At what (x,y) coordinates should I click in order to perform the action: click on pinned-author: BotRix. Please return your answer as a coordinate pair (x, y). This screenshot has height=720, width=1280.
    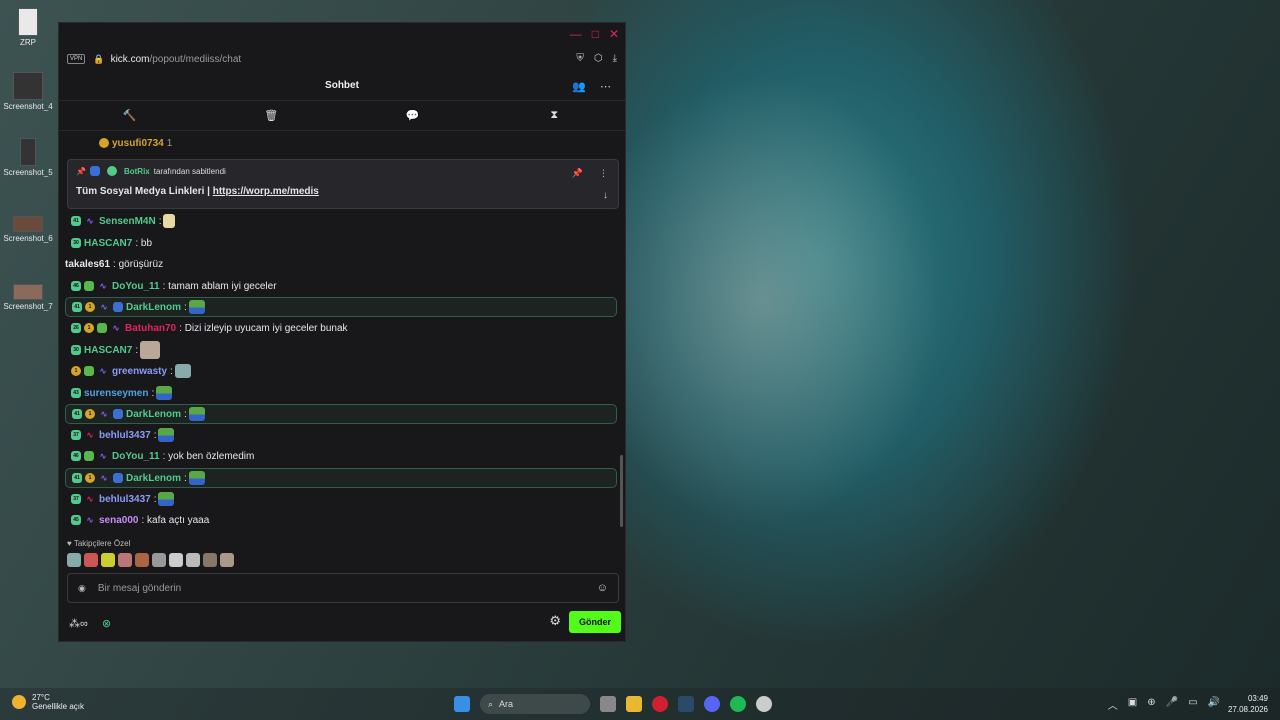
    Looking at the image, I should click on (137, 171).